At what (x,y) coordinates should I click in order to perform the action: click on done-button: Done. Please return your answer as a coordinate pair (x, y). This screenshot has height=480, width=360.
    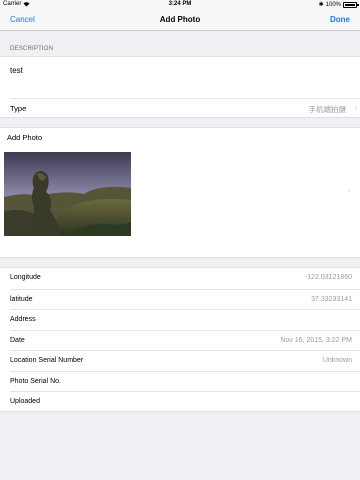
    Looking at the image, I should click on (340, 19).